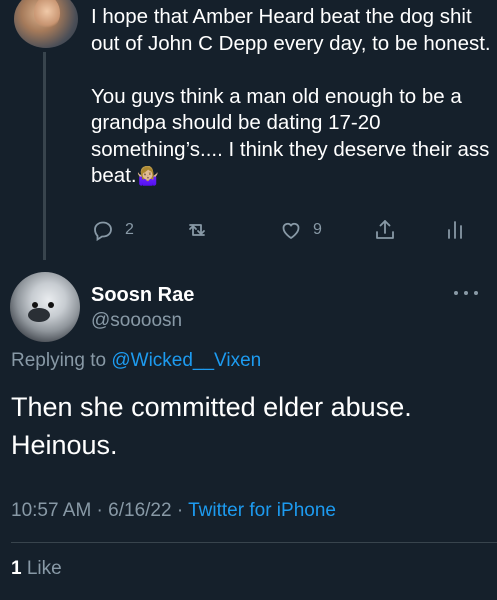 This screenshot has width=497, height=600. I want to click on share-icon, so click(385, 229).